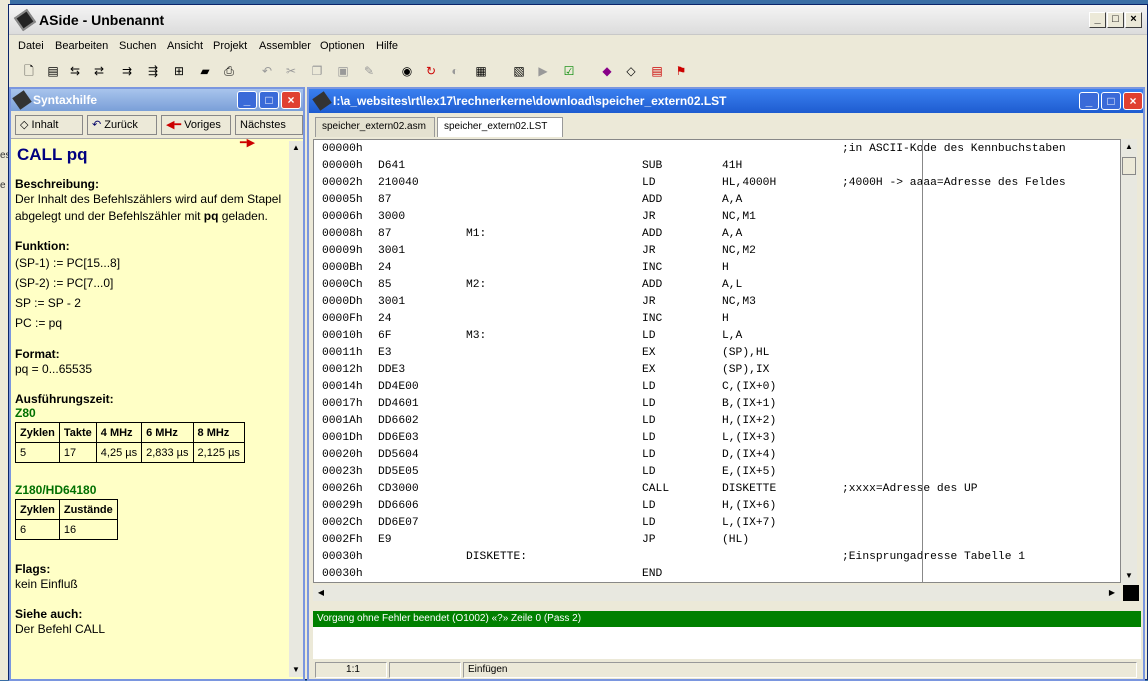 The image size is (1148, 681). Describe the element at coordinates (746, 370) in the screenshot. I see `line-operand: (SP),IX` at that location.